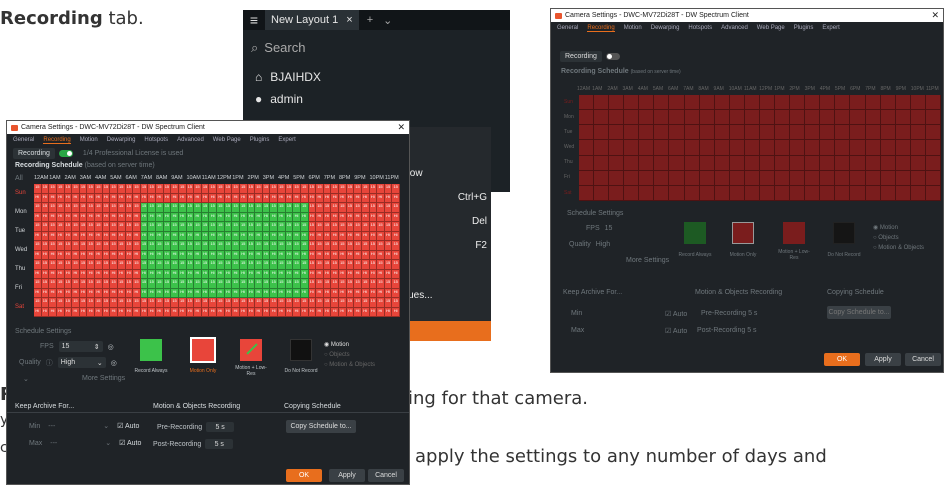 The height and width of the screenshot is (485, 944). What do you see at coordinates (751, 330) in the screenshot?
I see `post-recording-value: 5 s` at bounding box center [751, 330].